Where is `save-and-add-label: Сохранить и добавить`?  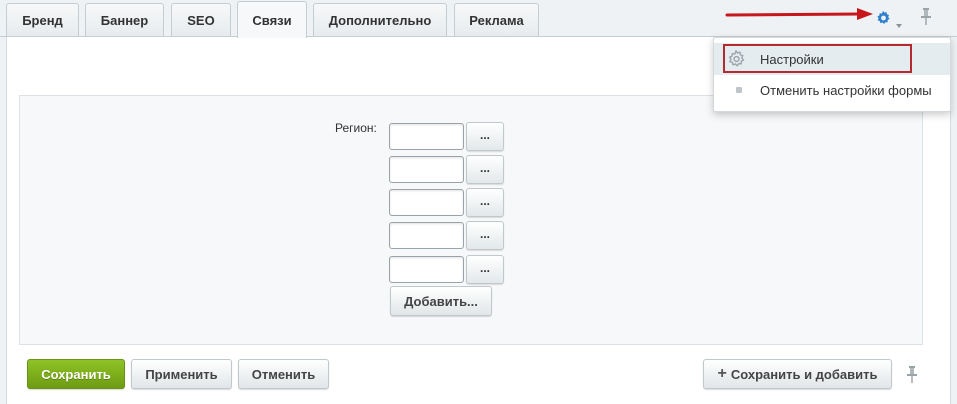 save-and-add-label: Сохранить и добавить is located at coordinates (804, 374).